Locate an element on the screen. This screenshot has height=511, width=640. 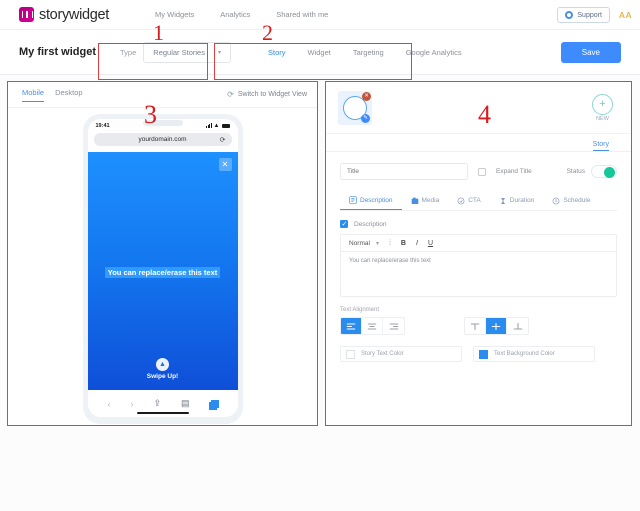
phone-status-icons: ▲ is located at coordinates (218, 125).